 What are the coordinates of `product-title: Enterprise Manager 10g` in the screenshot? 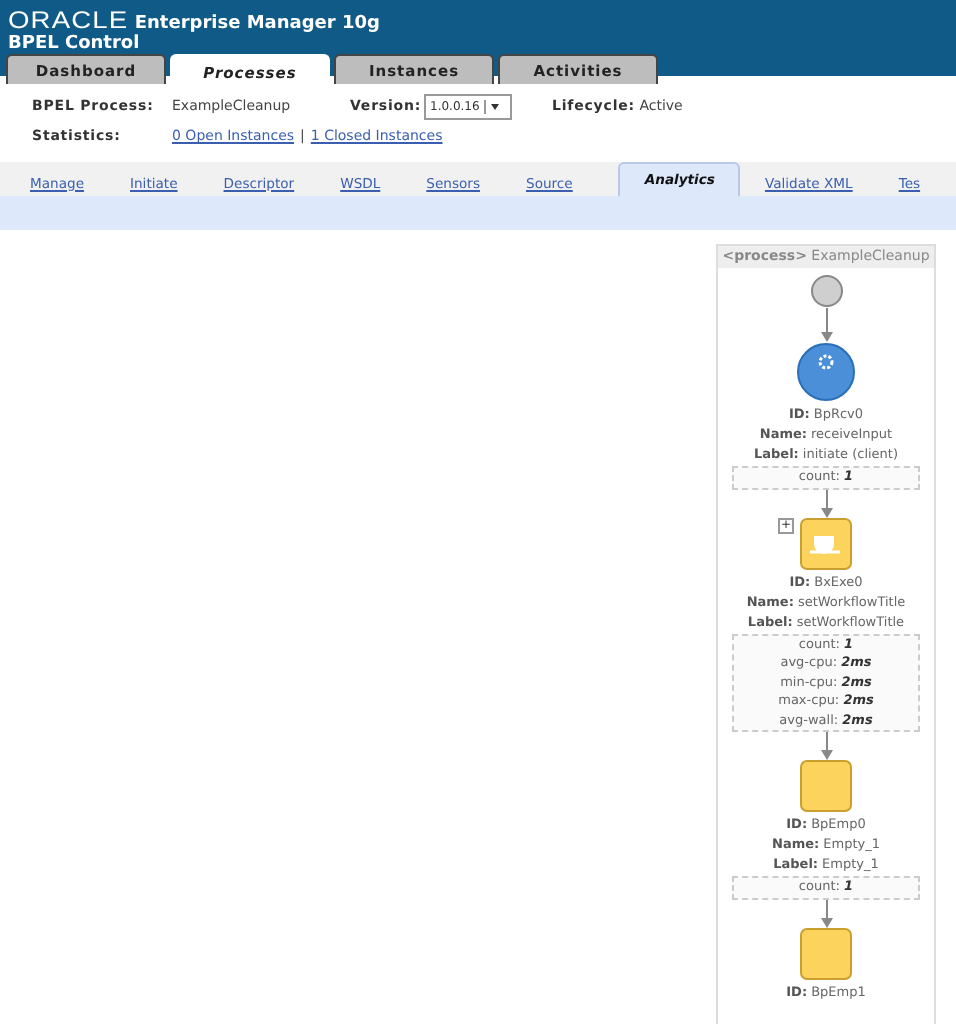 It's located at (257, 24).